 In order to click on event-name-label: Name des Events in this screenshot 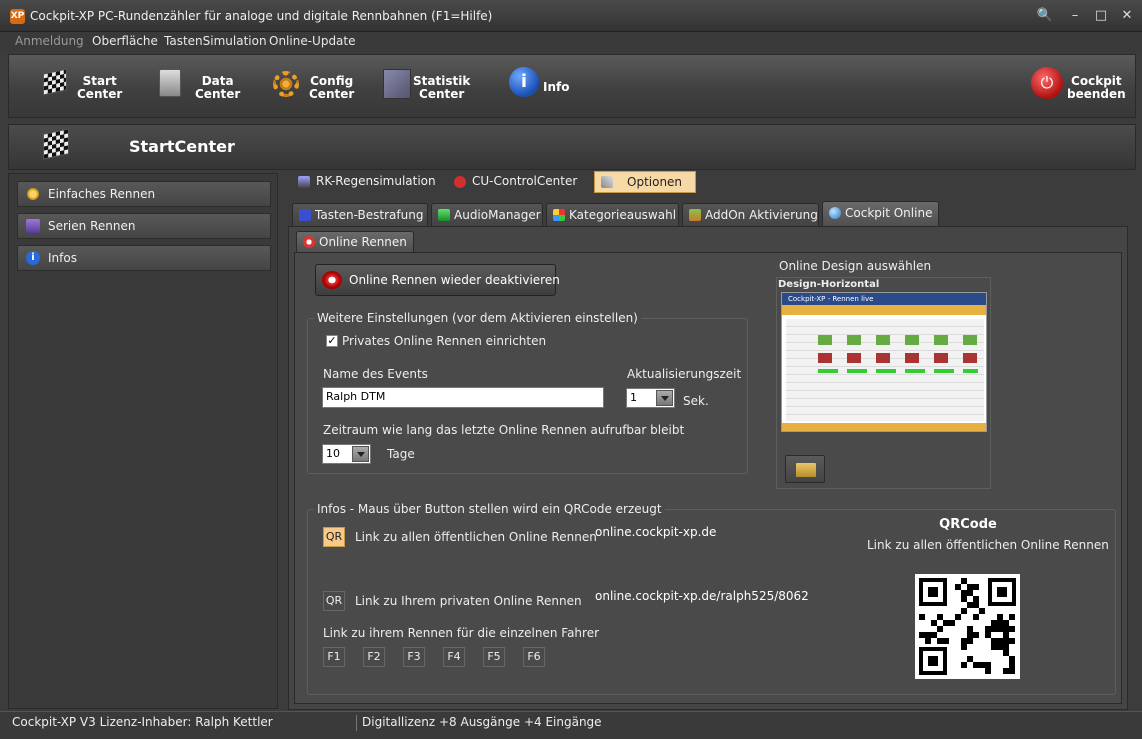, I will do `click(375, 374)`.